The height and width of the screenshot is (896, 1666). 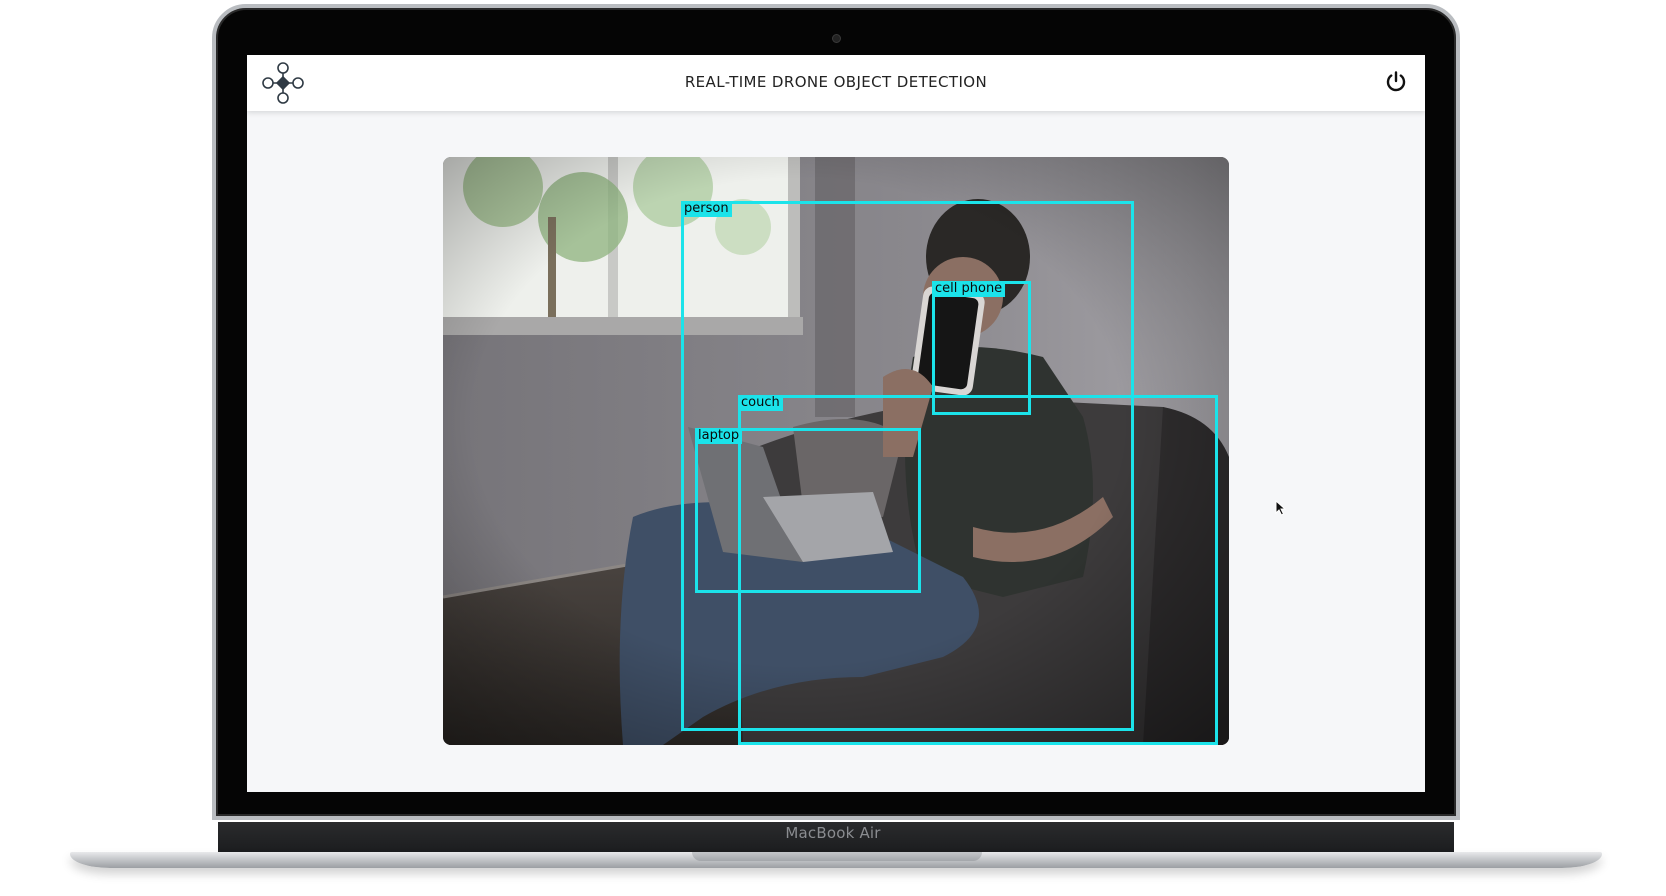 I want to click on power-icon, so click(x=1396, y=82).